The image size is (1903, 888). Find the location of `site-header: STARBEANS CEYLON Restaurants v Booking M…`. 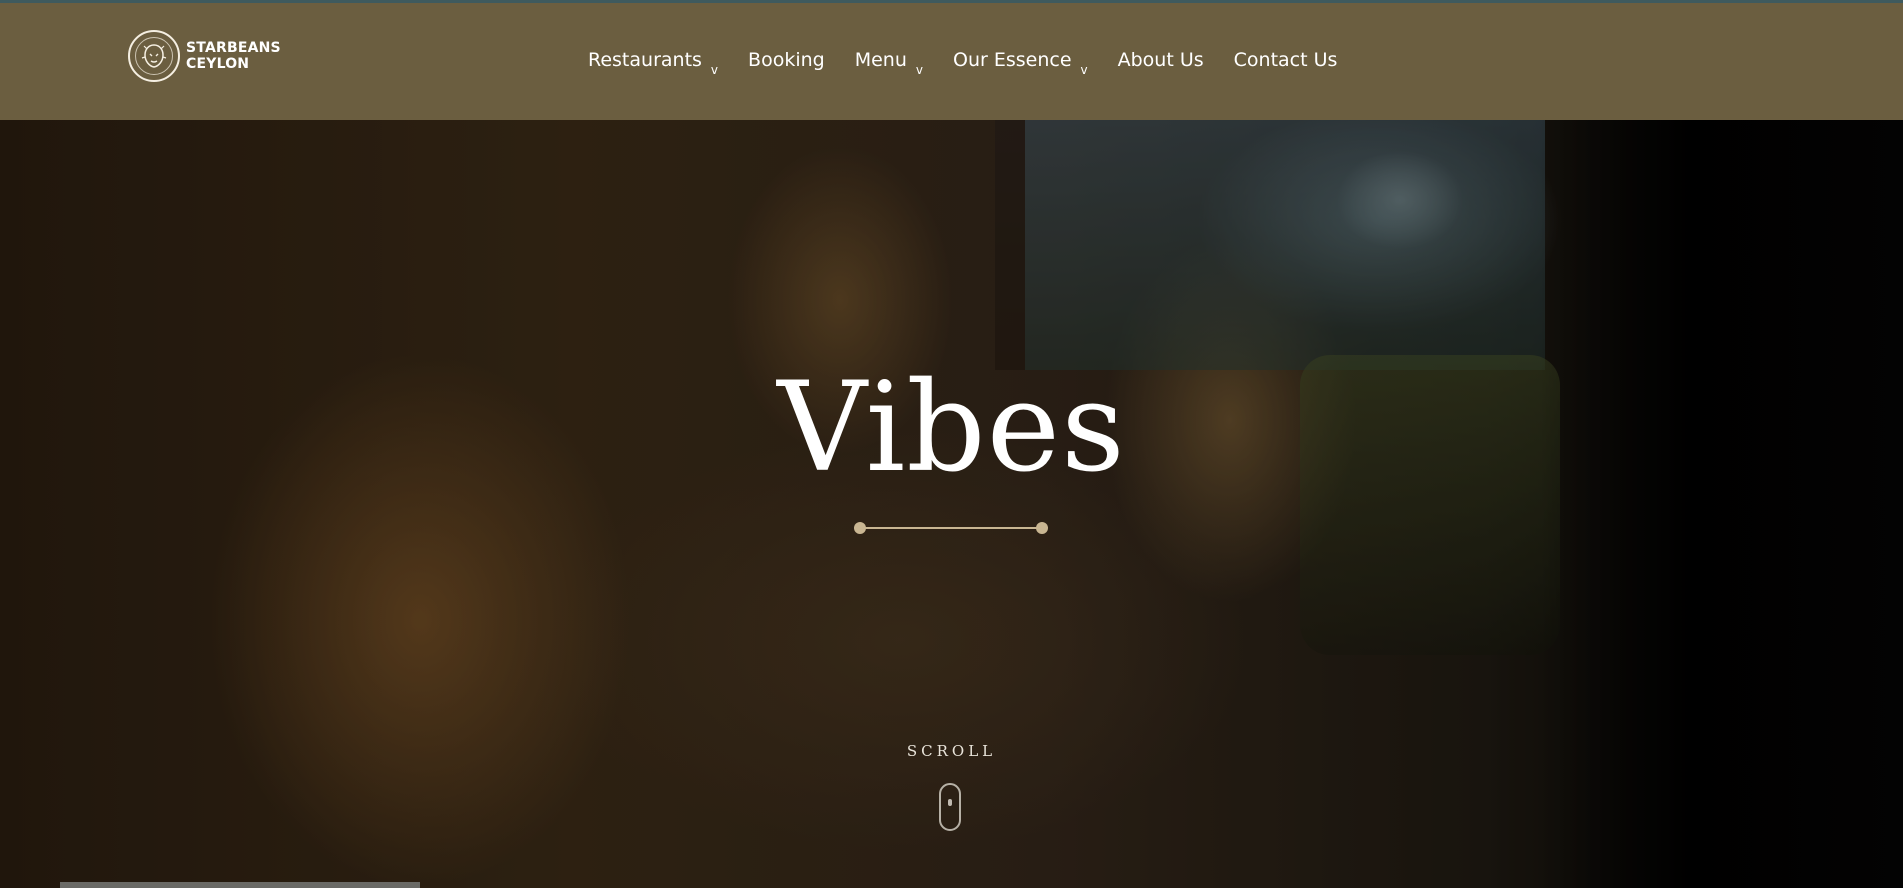

site-header: STARBEANS CEYLON Restaurants v Booking M… is located at coordinates (951, 60).